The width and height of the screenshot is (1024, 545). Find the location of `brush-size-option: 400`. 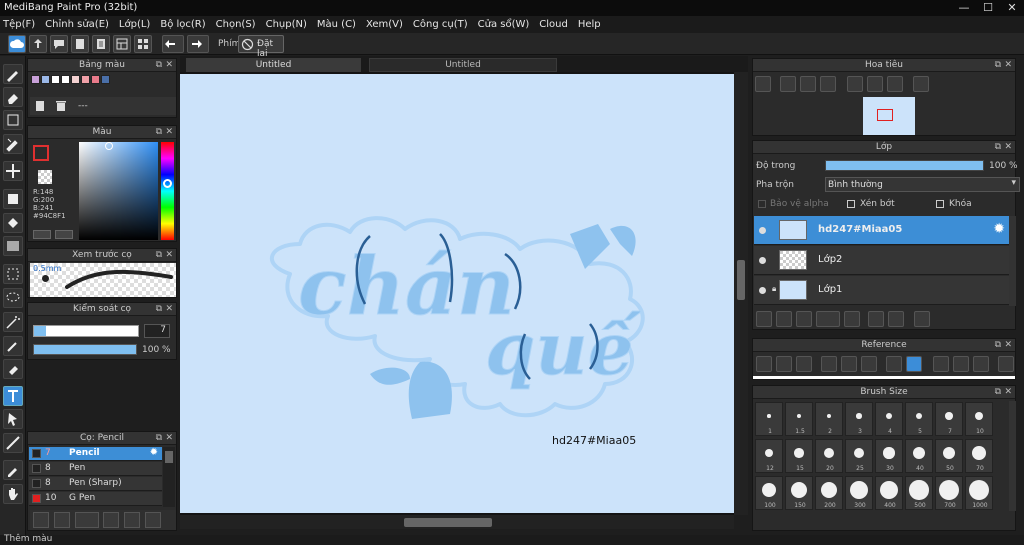

brush-size-option: 400 is located at coordinates (889, 493).